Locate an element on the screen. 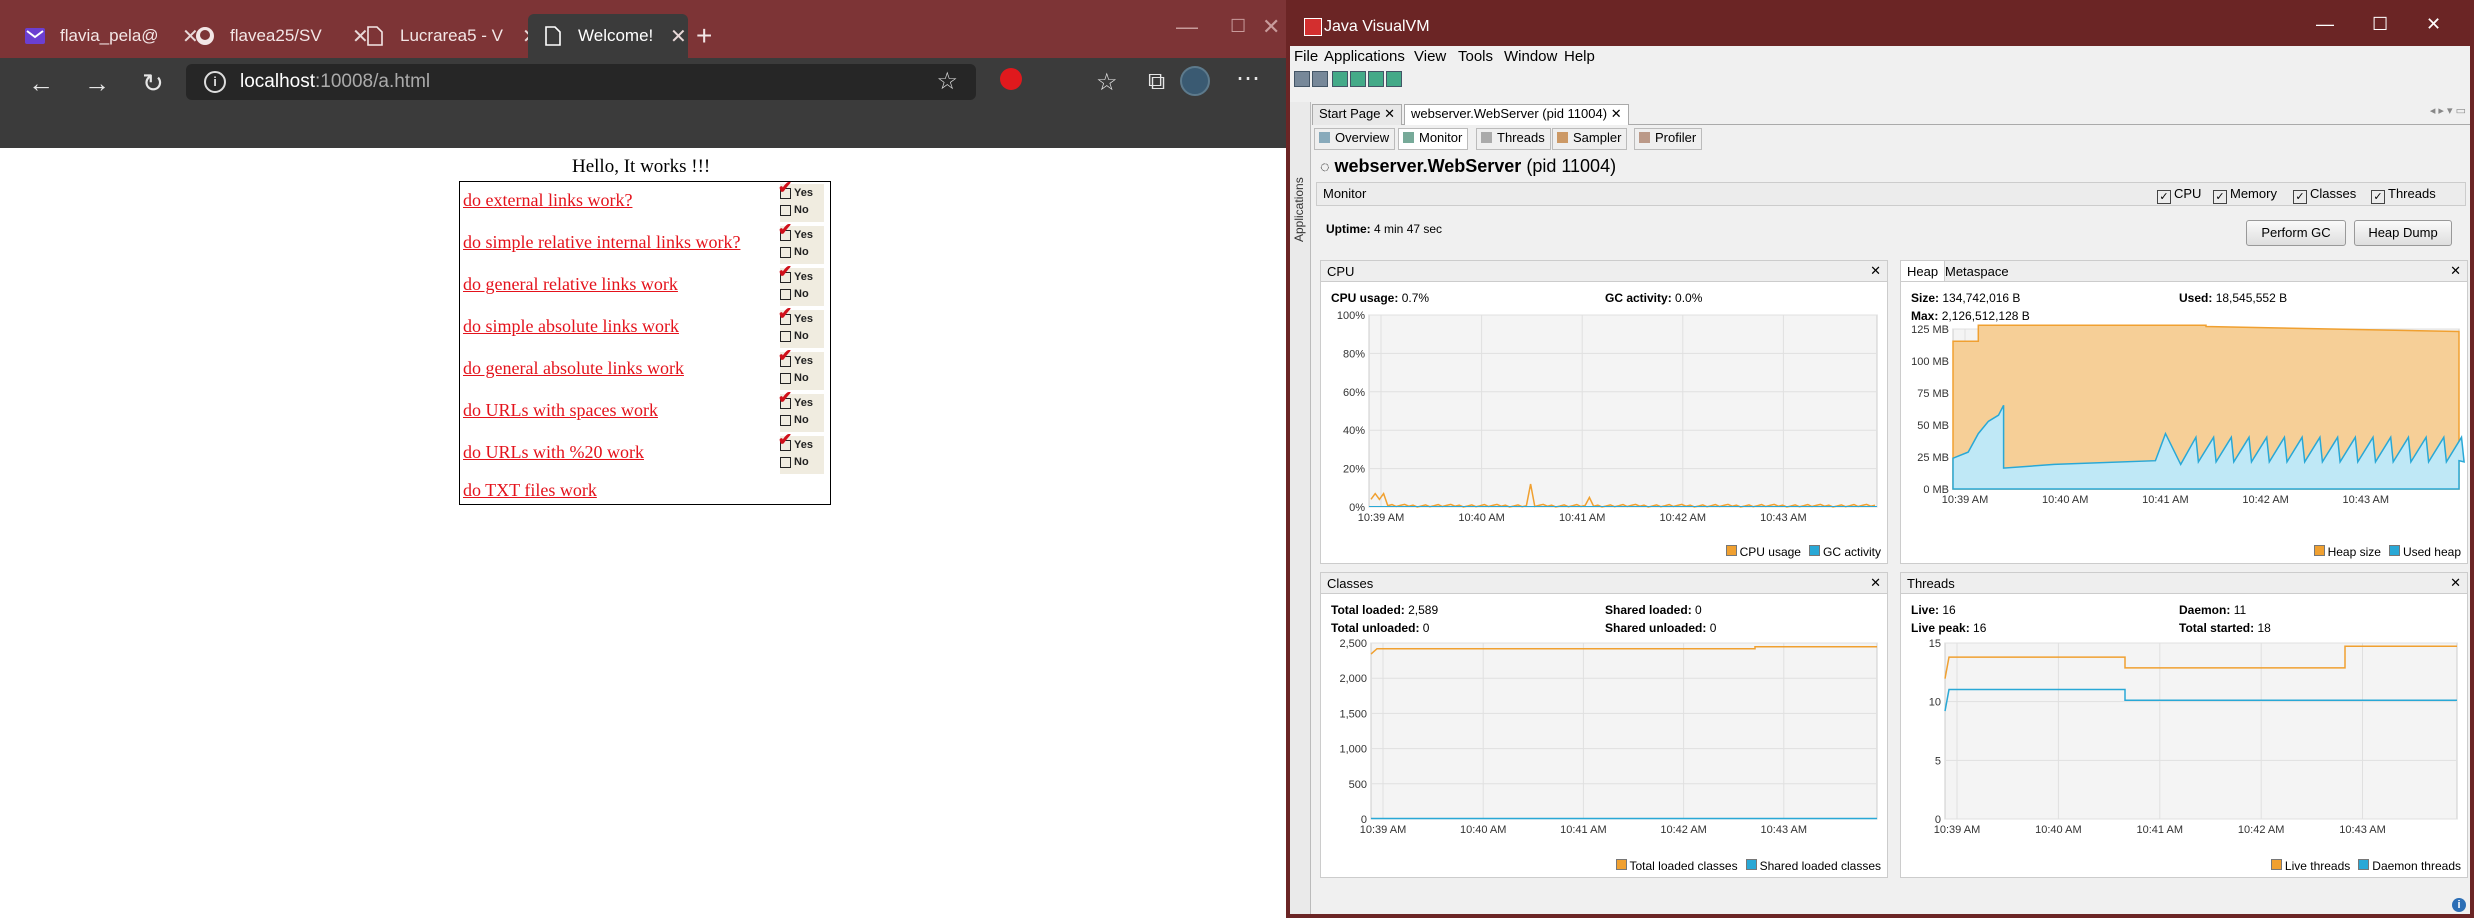  menu-window: Window is located at coordinates (1530, 56).